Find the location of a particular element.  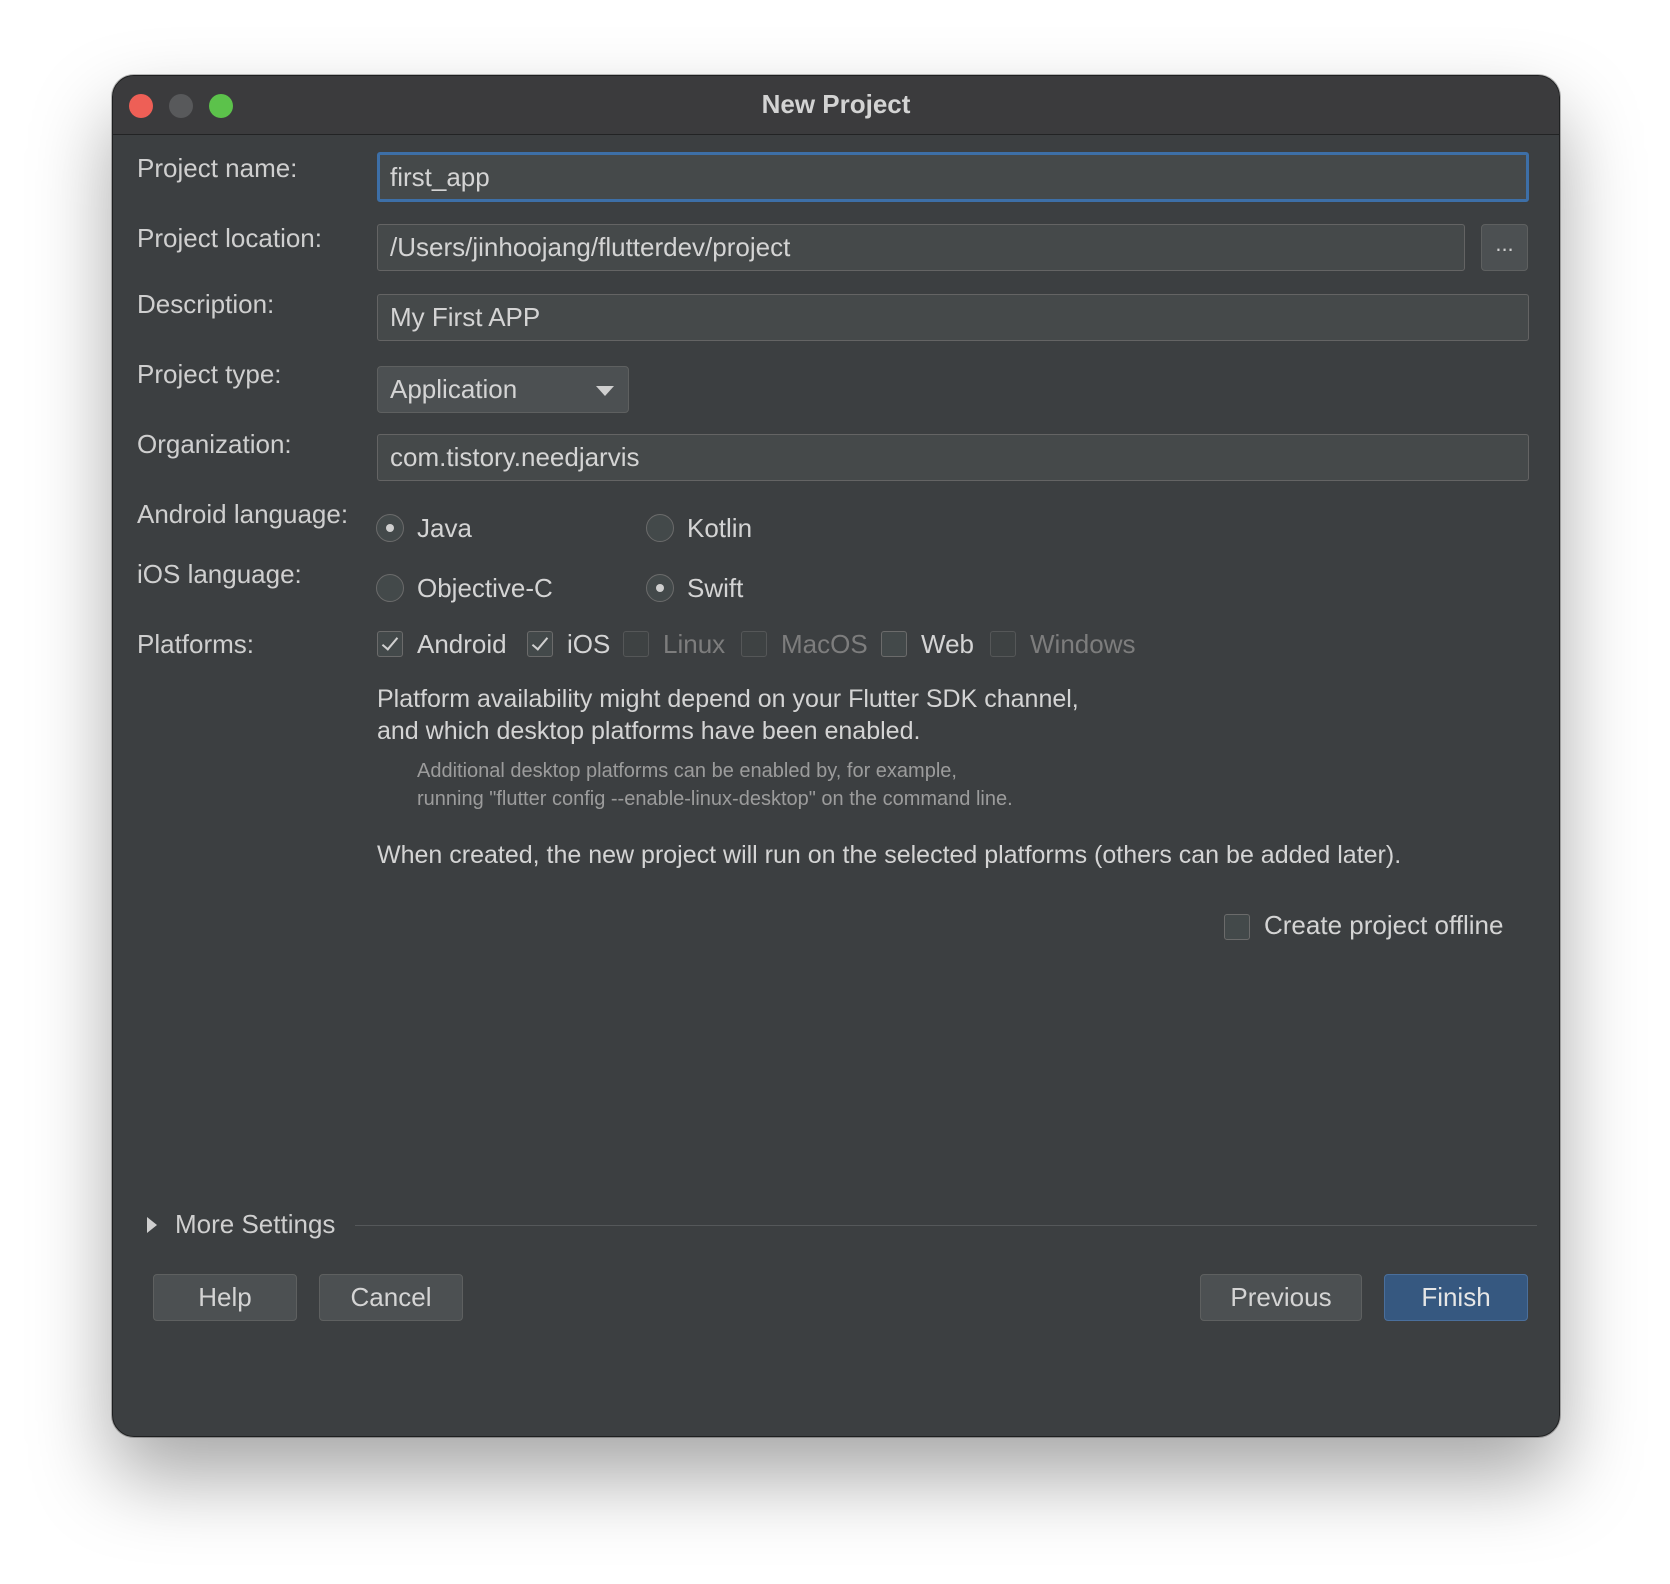

description-input is located at coordinates (953, 317).